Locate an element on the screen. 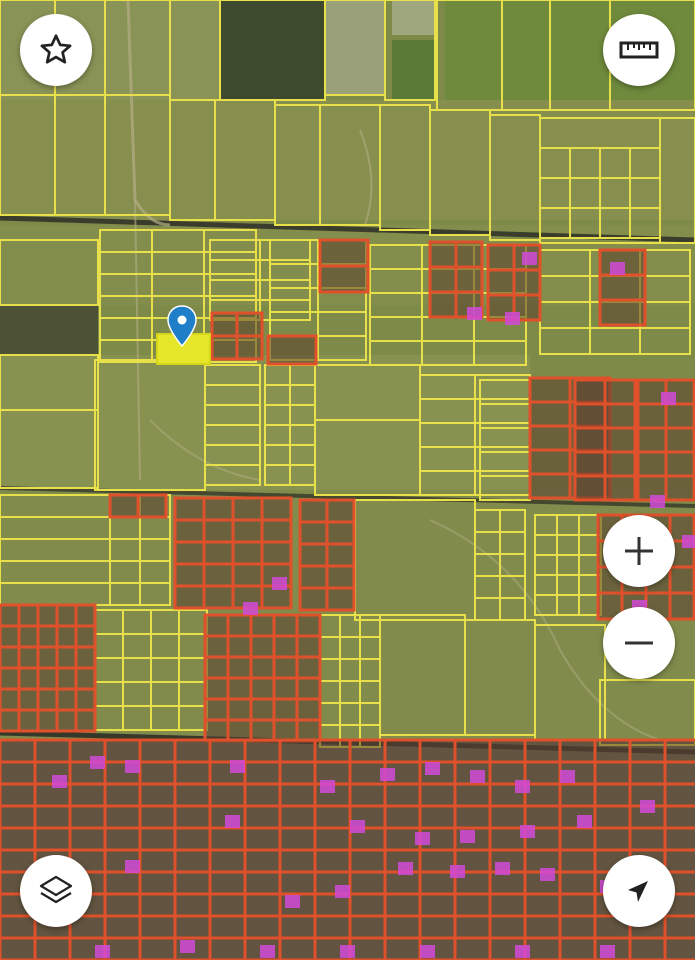  layers-button is located at coordinates (56, 891).